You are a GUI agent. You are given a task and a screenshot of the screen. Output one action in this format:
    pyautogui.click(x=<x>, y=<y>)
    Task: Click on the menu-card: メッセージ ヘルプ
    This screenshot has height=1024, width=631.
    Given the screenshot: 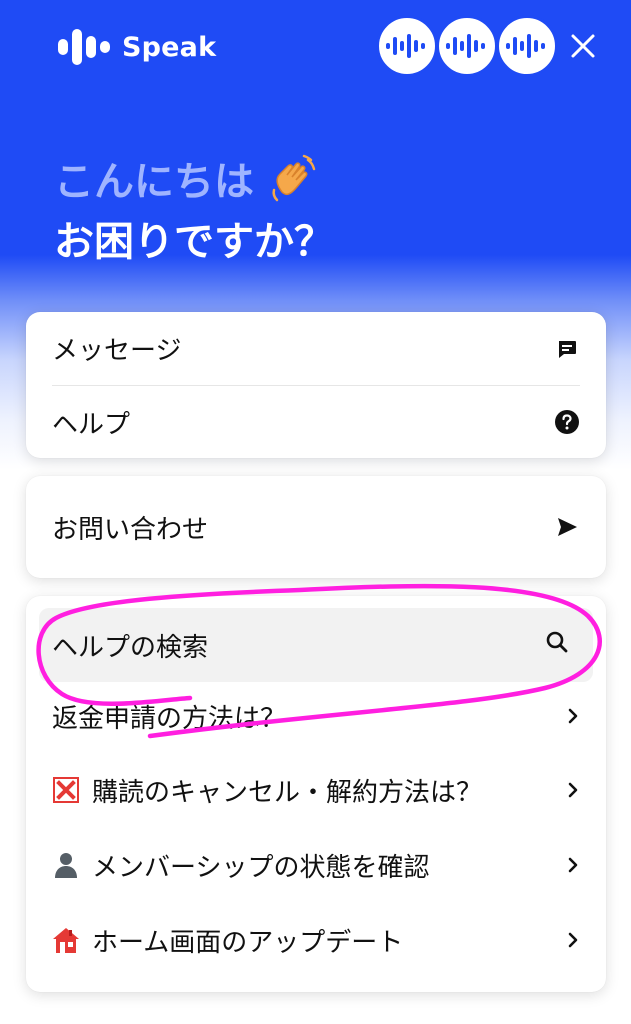 What is the action you would take?
    pyautogui.click(x=316, y=385)
    